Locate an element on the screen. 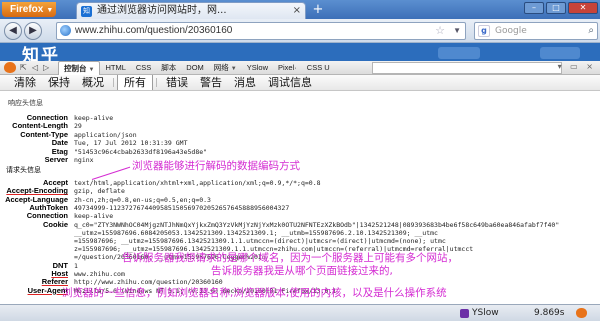 Image resolution: width=600 pixels, height=321 pixels. filter-button: 错误 is located at coordinates (177, 82).